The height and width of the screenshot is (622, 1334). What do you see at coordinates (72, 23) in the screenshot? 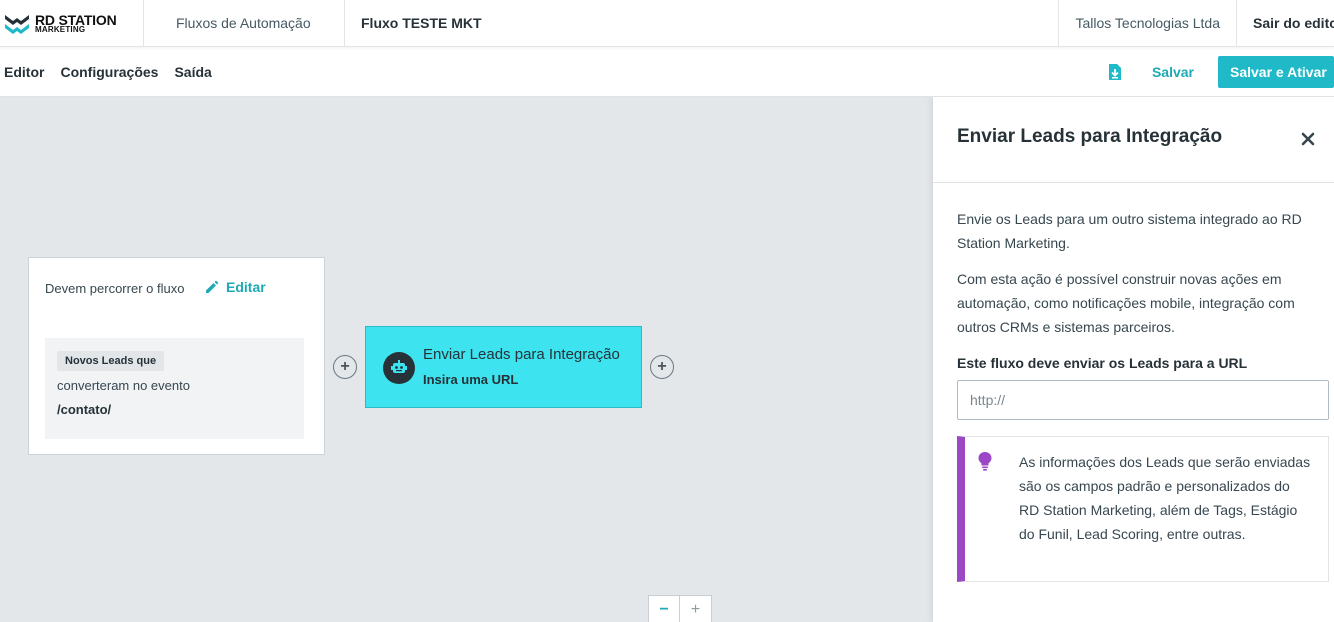
I see `rd-logo: RD STATION MARKETING` at bounding box center [72, 23].